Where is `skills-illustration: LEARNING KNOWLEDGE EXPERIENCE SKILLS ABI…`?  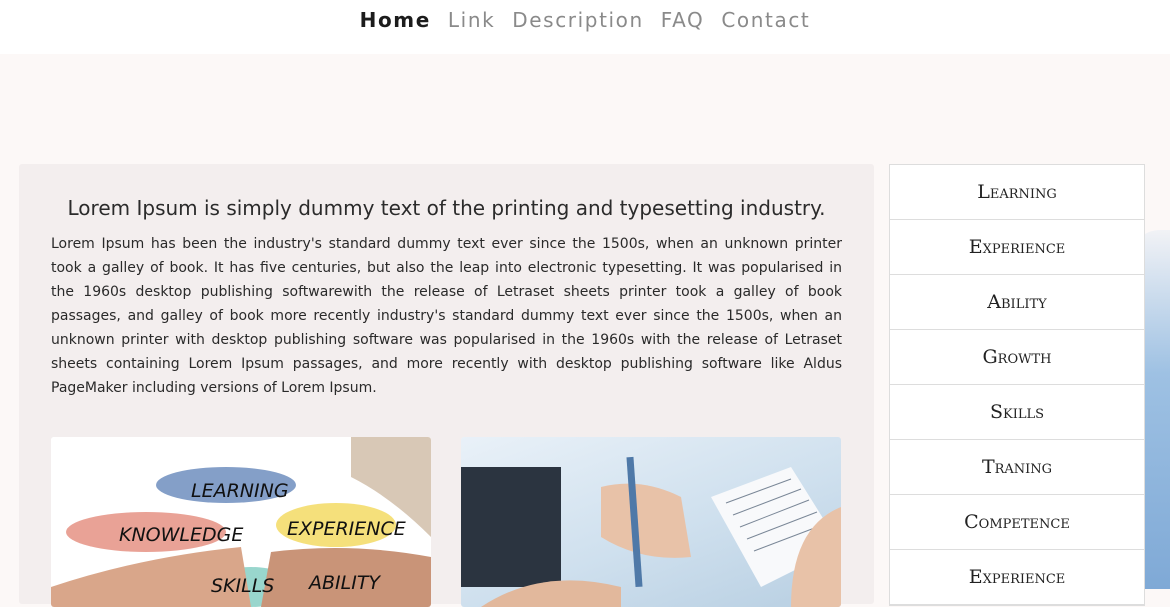
skills-illustration: LEARNING KNOWLEDGE EXPERIENCE SKILLS ABI… is located at coordinates (241, 522).